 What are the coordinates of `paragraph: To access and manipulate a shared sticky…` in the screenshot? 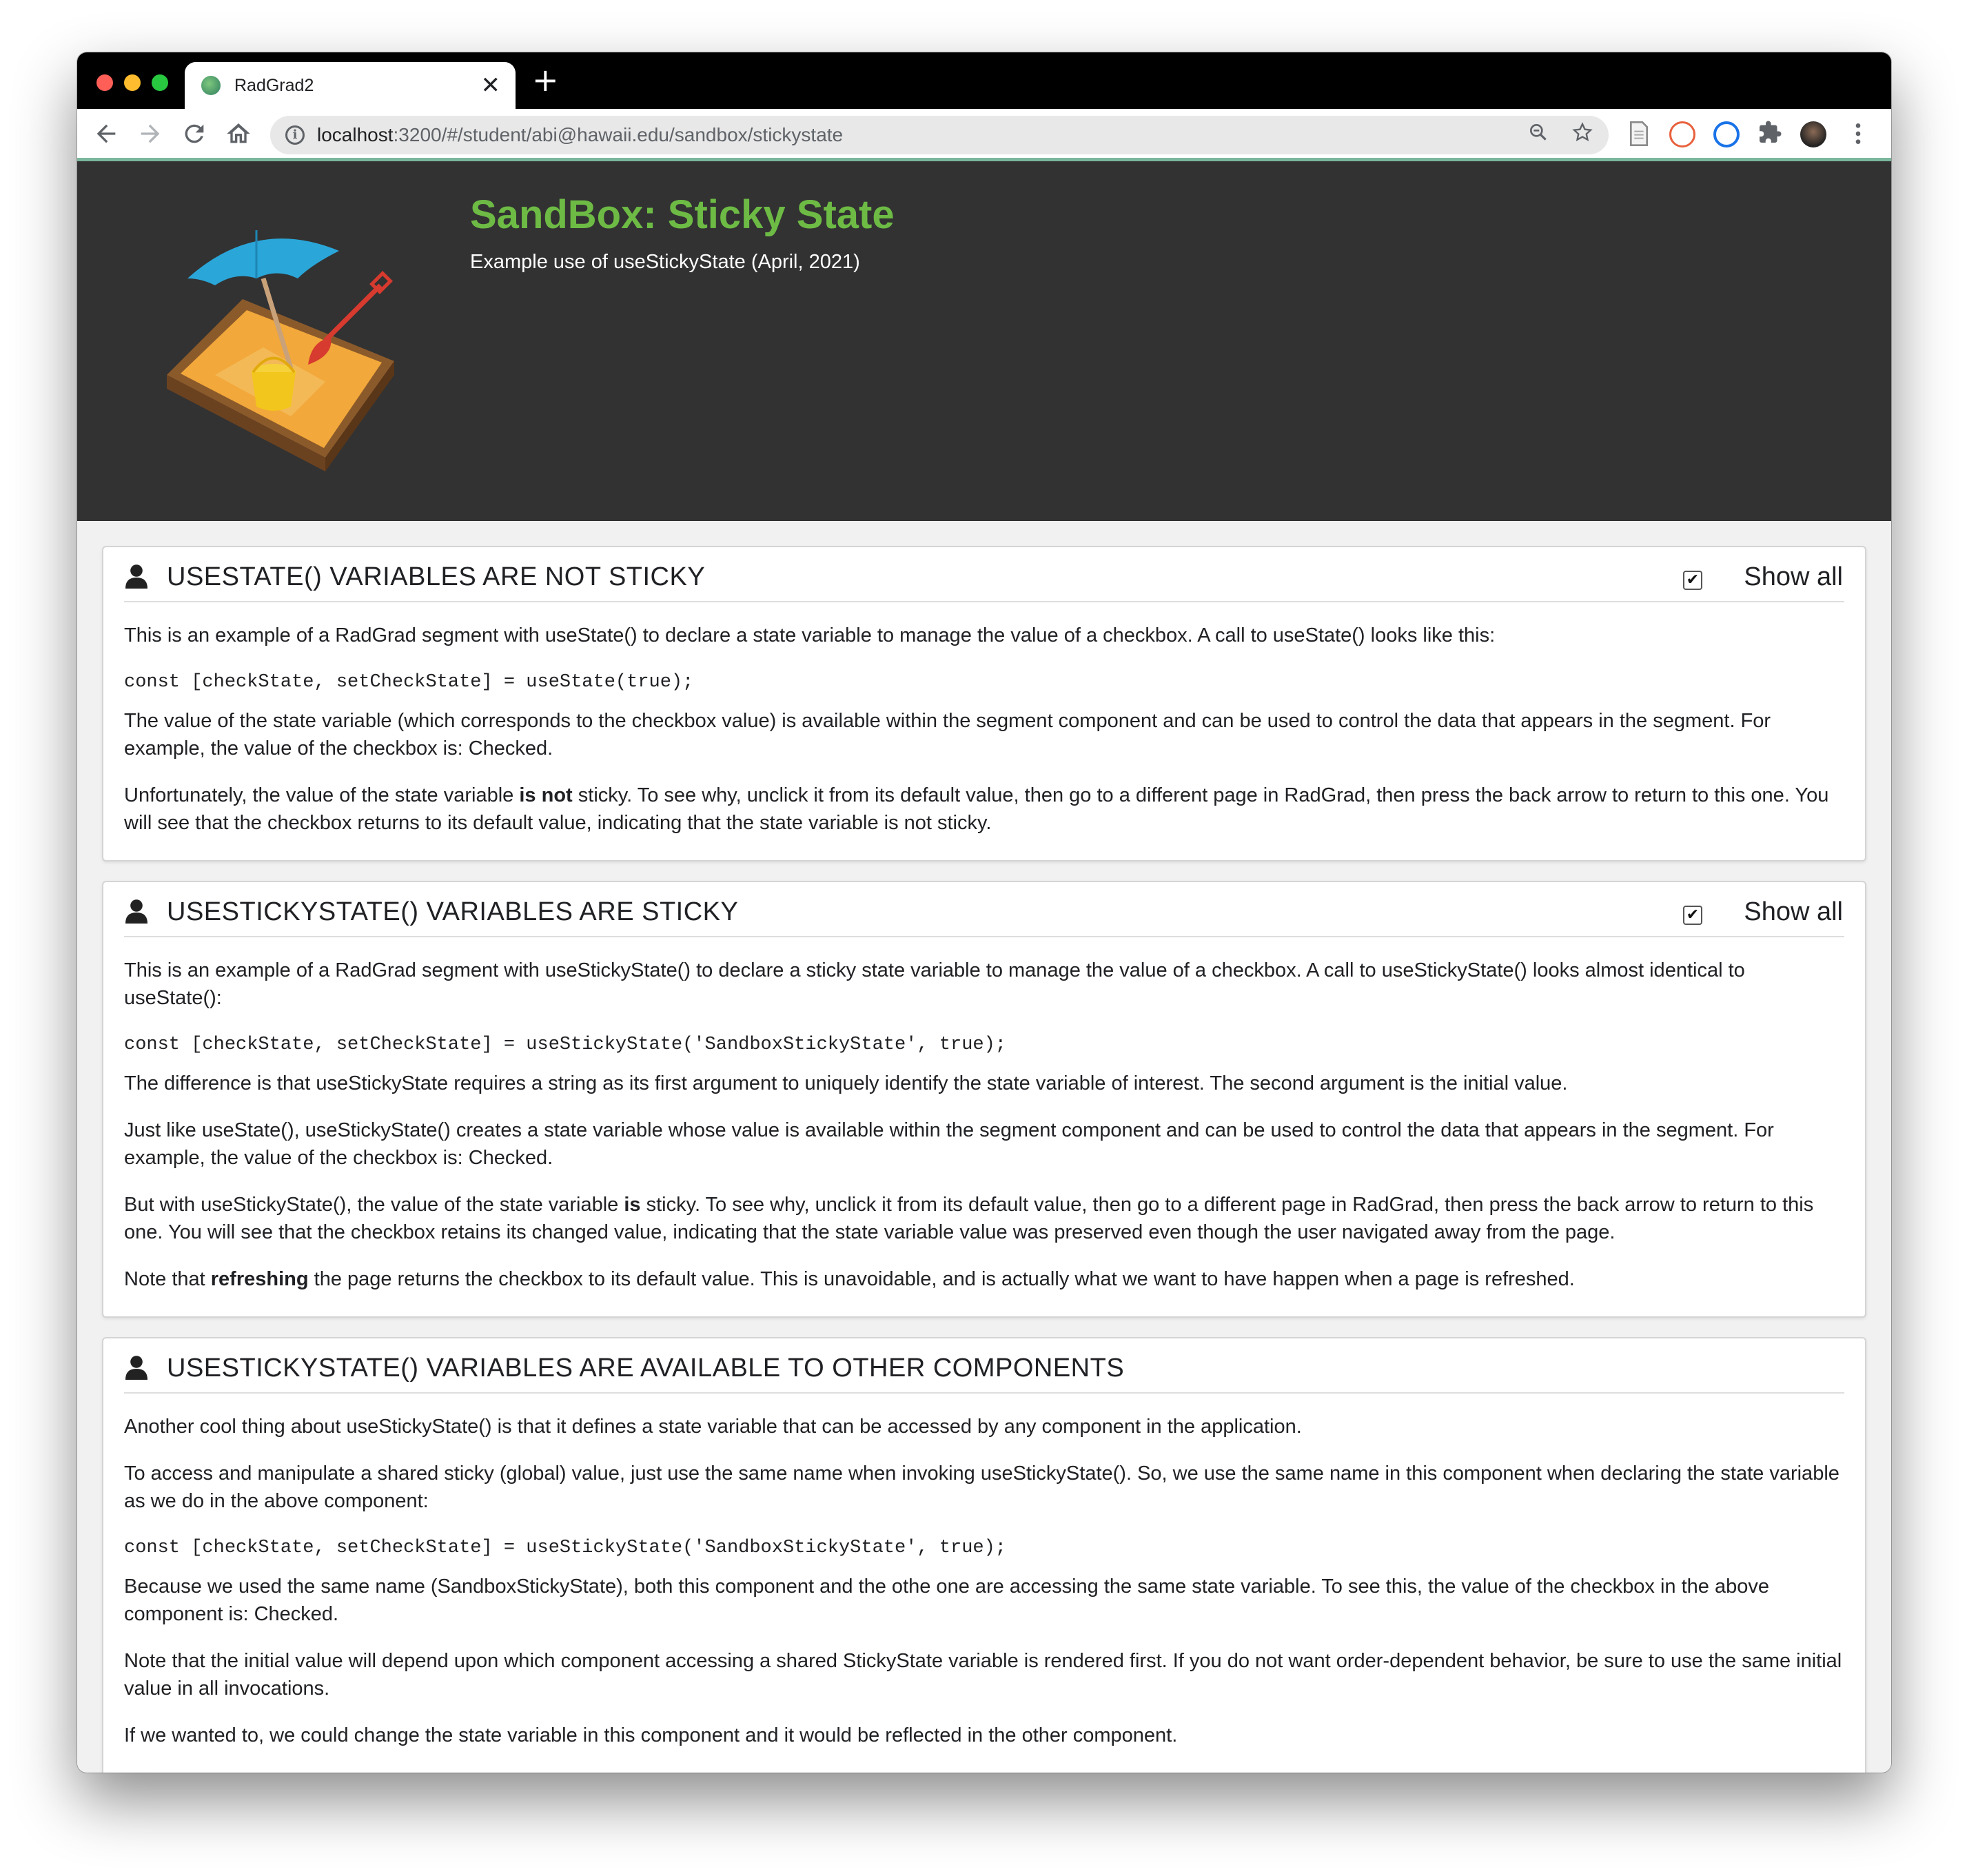 It's located at (982, 1487).